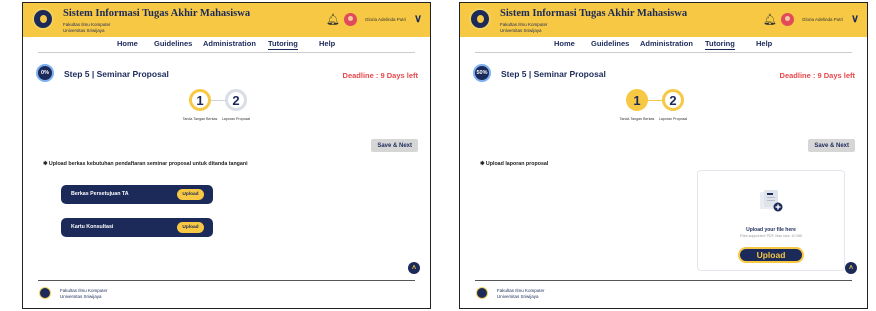 The image size is (876, 311). What do you see at coordinates (137, 194) in the screenshot?
I see `upload-card-persetujuan: Berkas Persetujuan TA Upload` at bounding box center [137, 194].